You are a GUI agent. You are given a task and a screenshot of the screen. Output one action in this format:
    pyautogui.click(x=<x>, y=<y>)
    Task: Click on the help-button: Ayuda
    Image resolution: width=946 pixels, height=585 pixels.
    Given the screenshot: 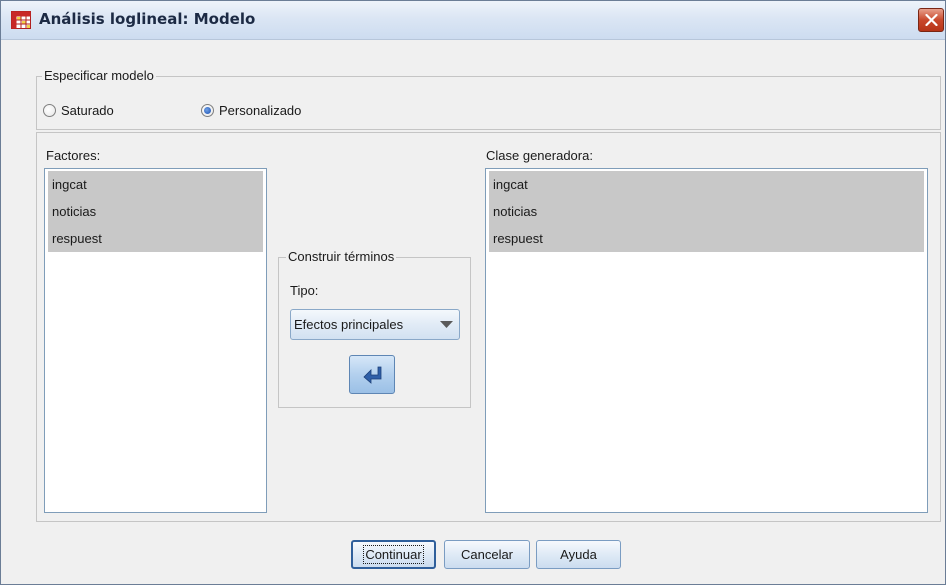 What is the action you would take?
    pyautogui.click(x=578, y=554)
    